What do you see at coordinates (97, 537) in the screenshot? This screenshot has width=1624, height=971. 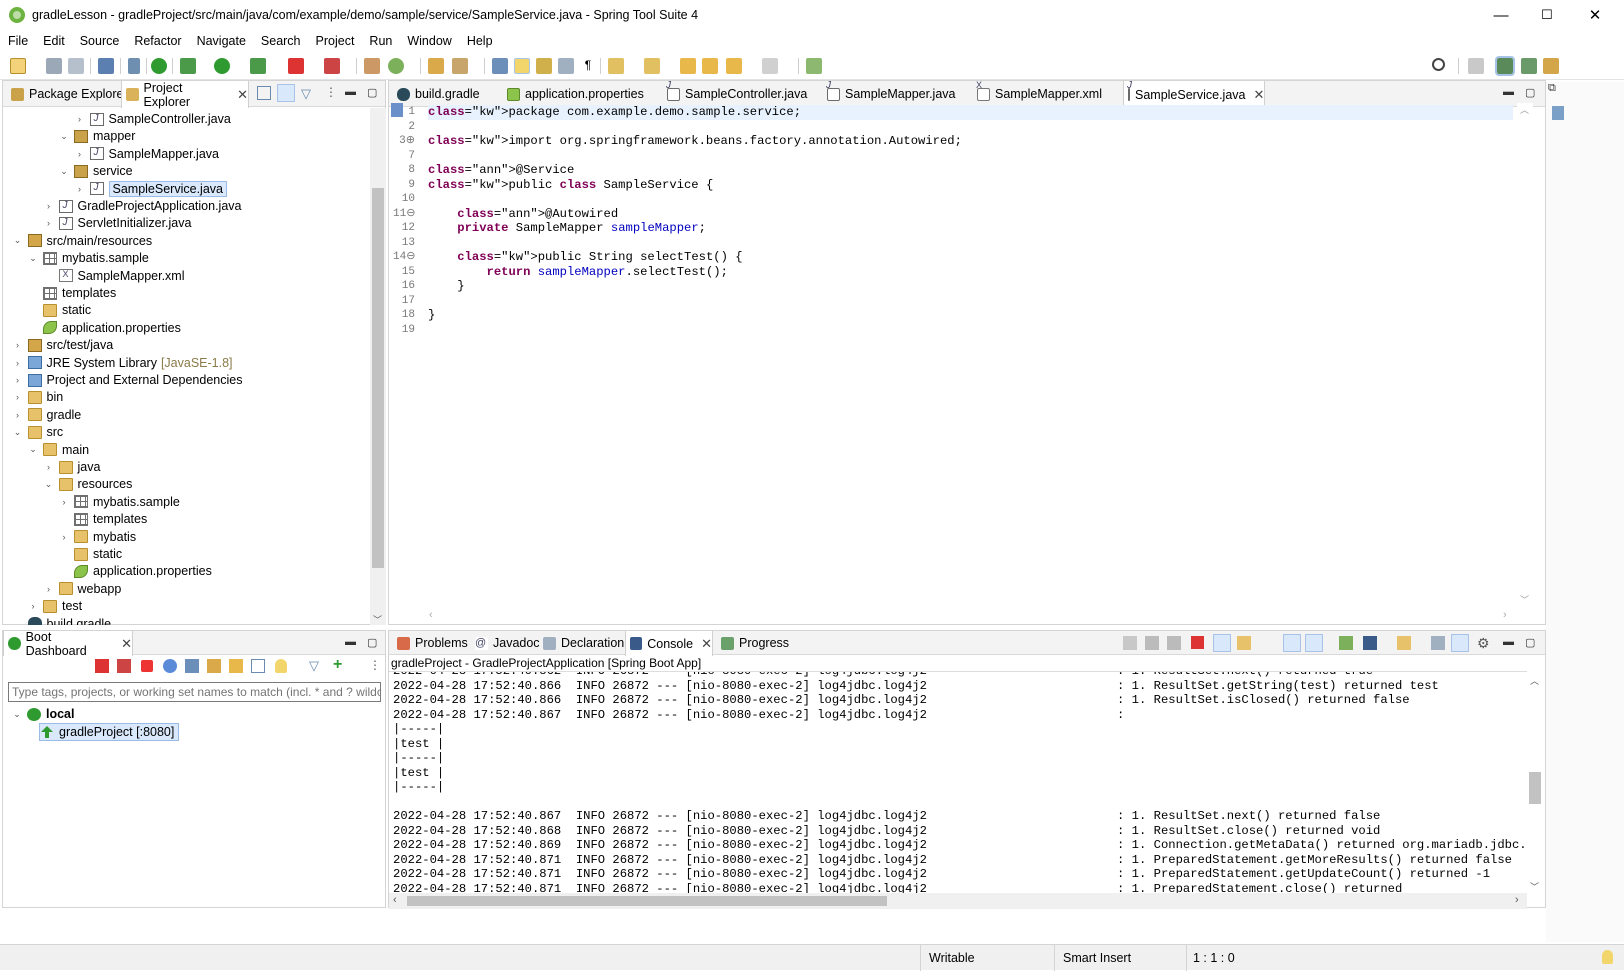 I see `tree-item: › mybatis` at bounding box center [97, 537].